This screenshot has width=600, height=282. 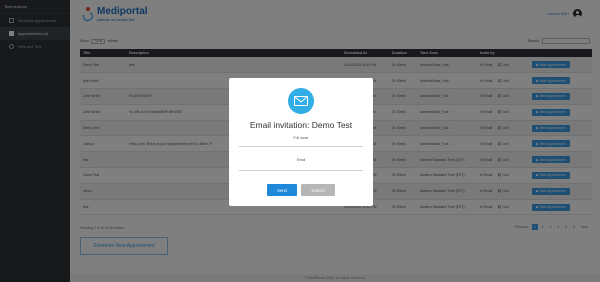 I want to click on cancel-button: Cancel, so click(x=318, y=190).